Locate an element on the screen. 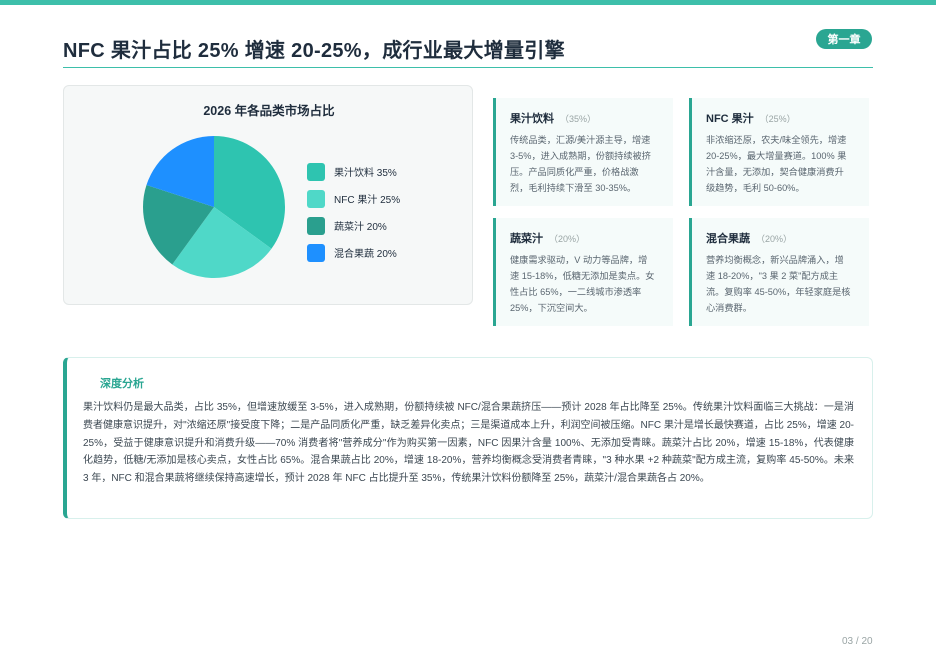  legend-item: 果汁饮料 35% is located at coordinates (353, 171).